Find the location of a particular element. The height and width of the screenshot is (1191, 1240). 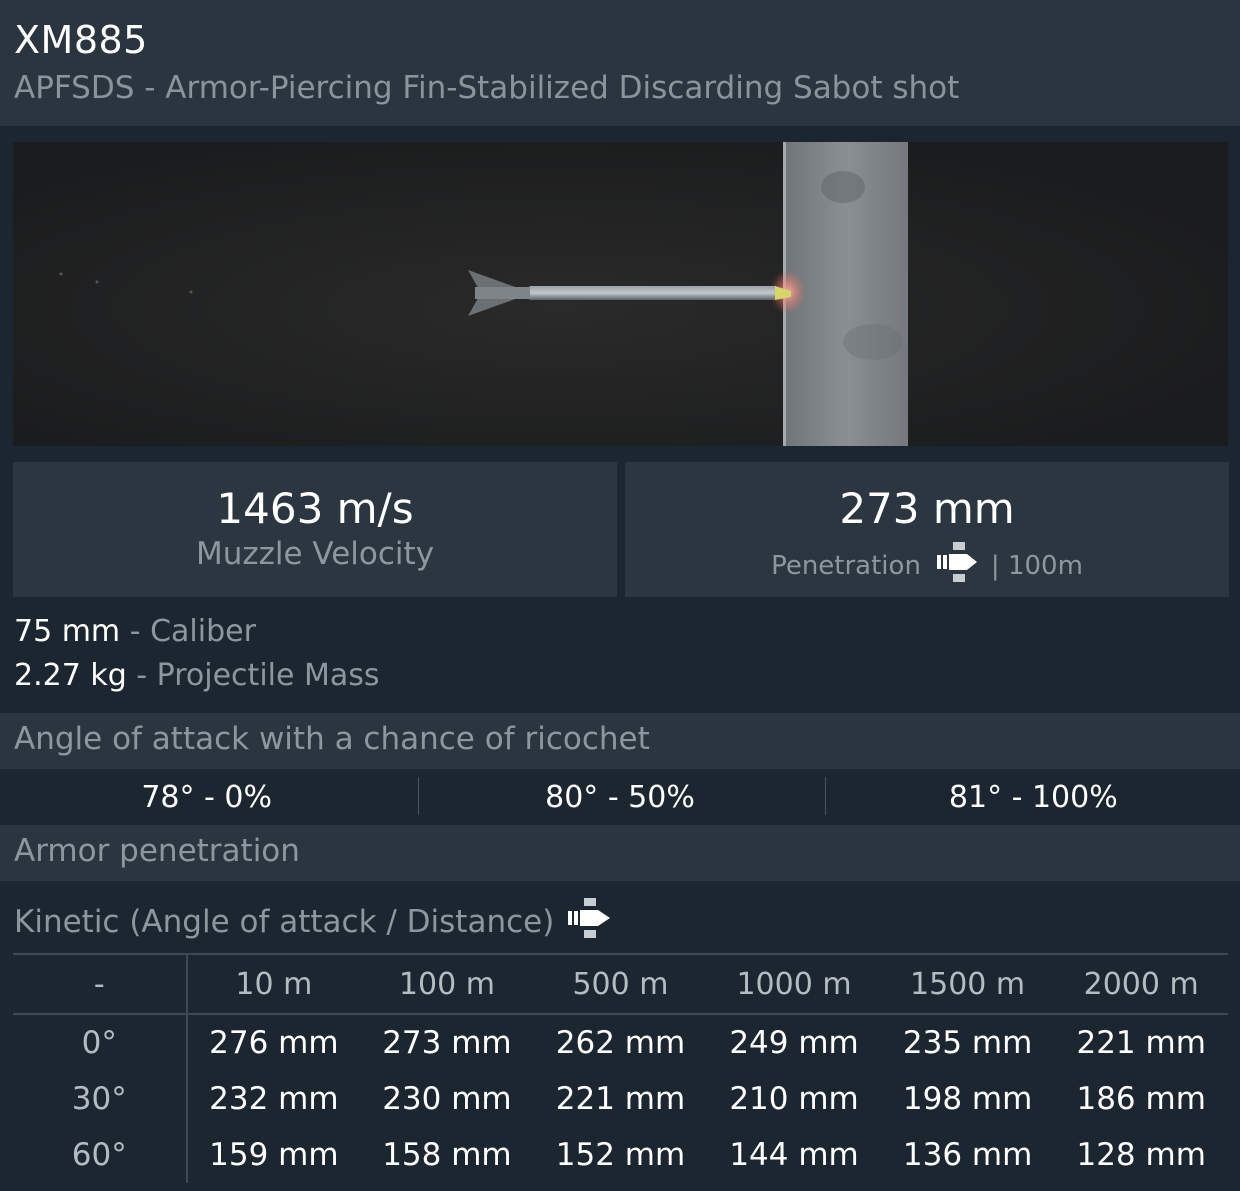

table-cell: 249 mm is located at coordinates (794, 1043).